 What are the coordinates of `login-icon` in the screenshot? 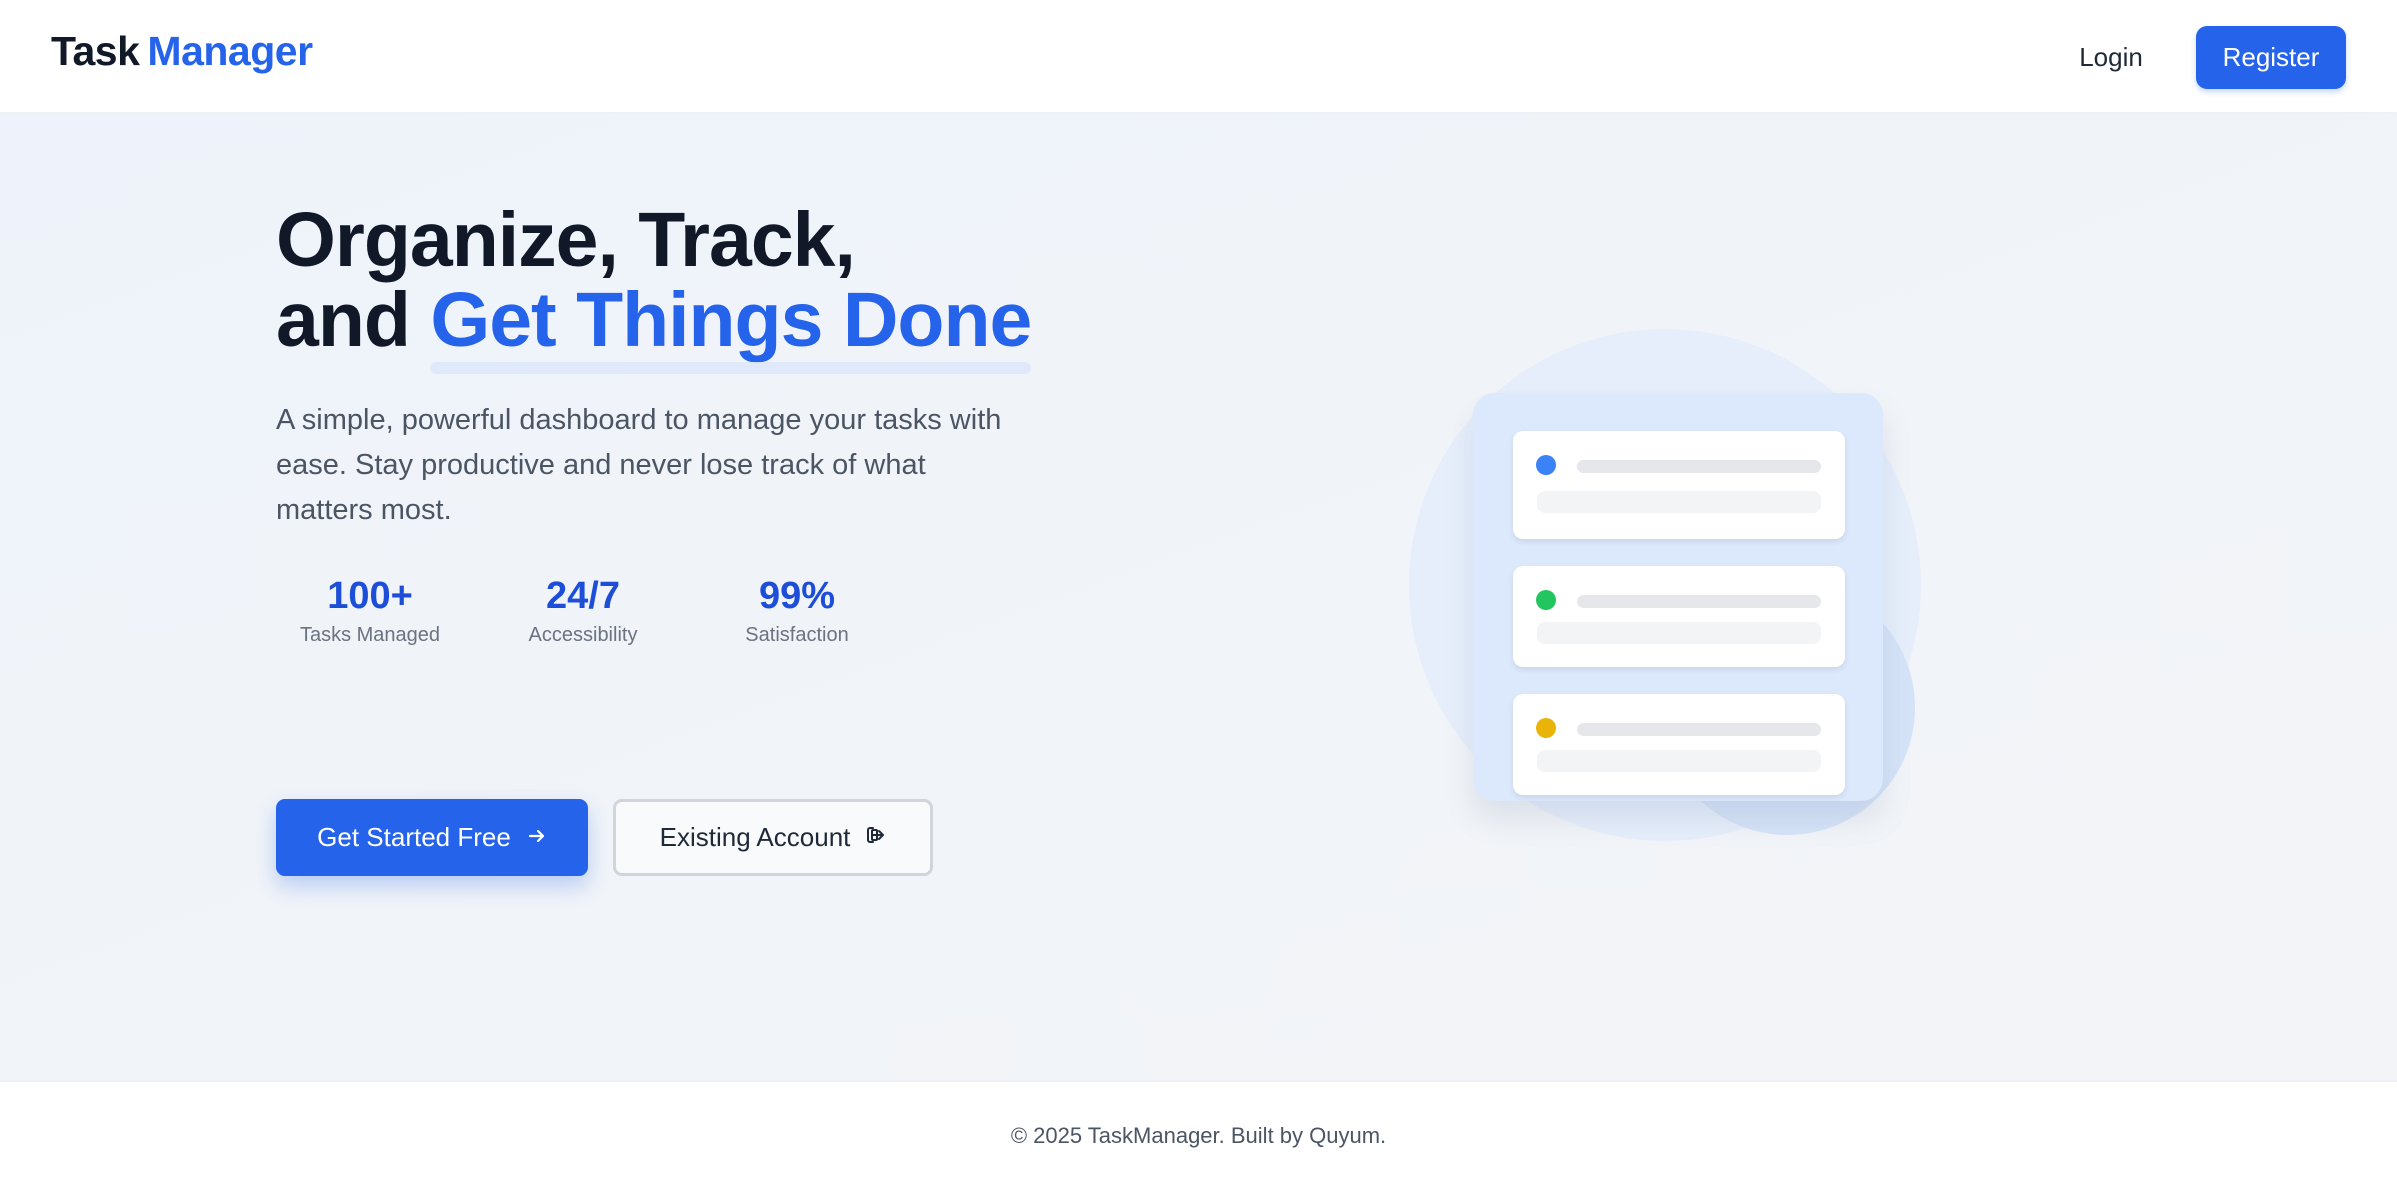 It's located at (875, 837).